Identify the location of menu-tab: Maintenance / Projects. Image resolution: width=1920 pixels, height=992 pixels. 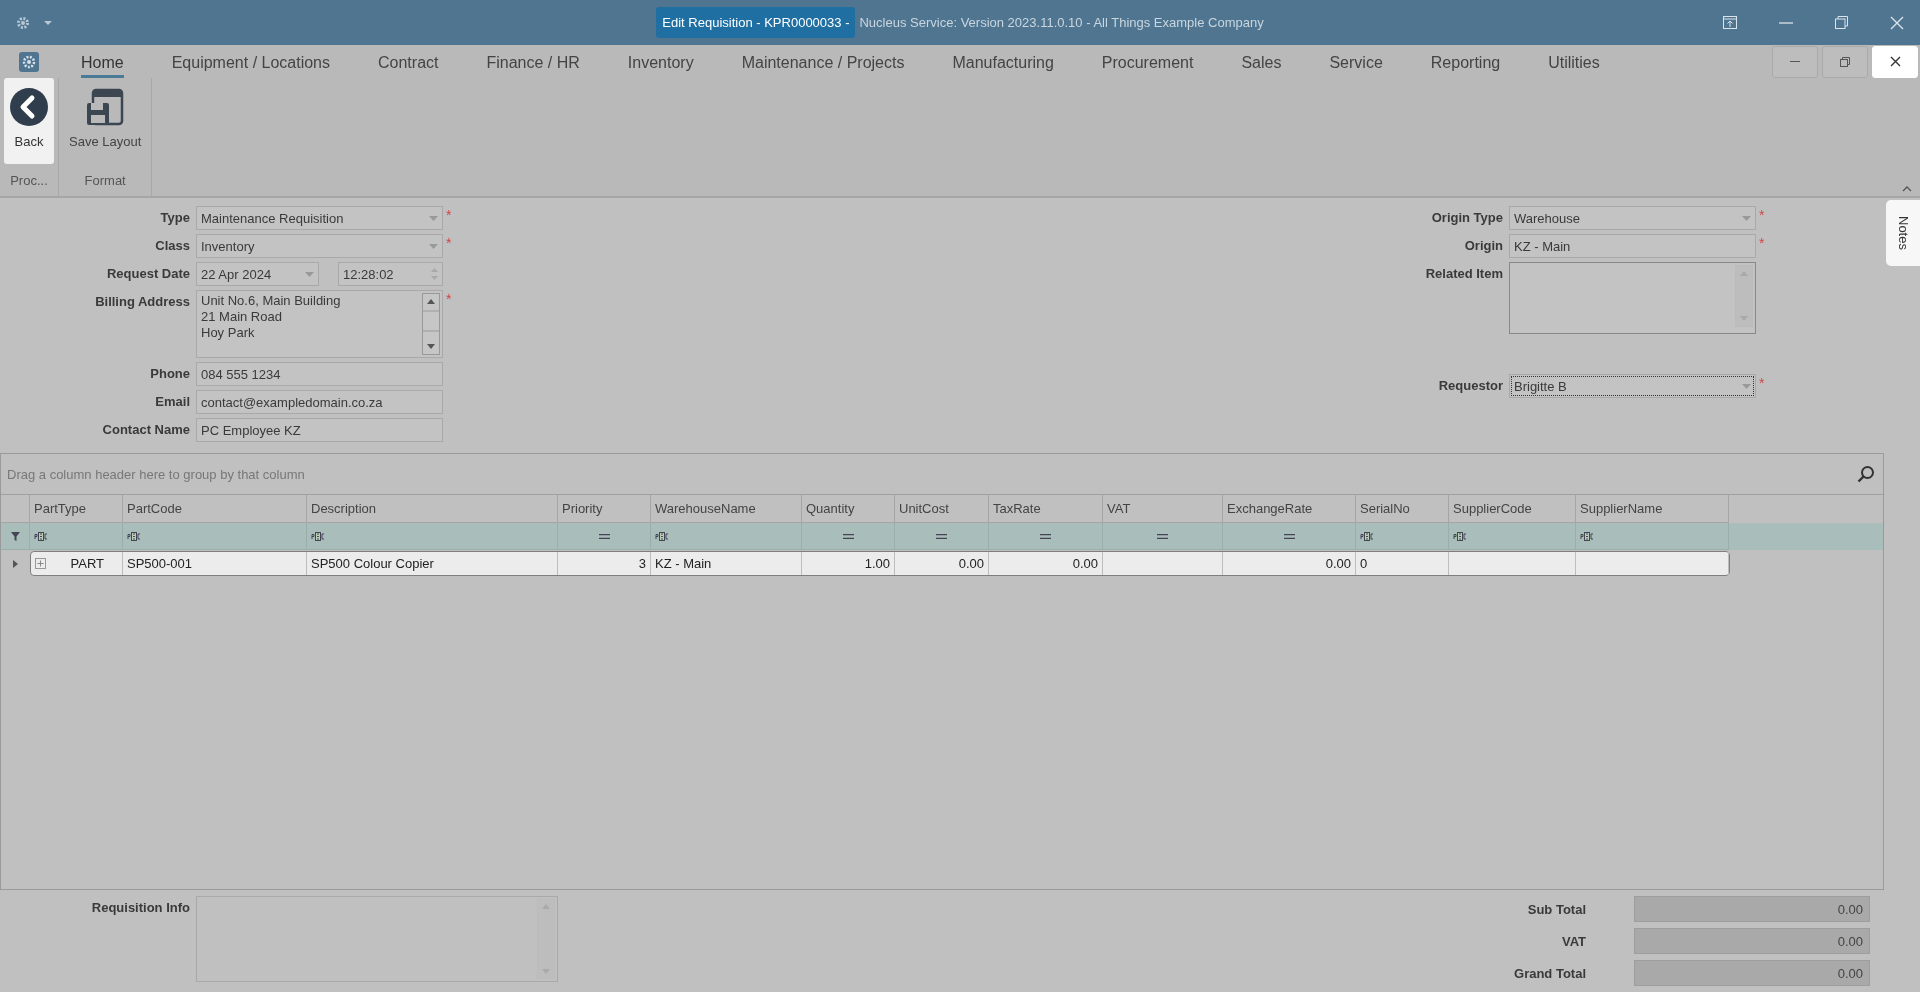
(823, 61).